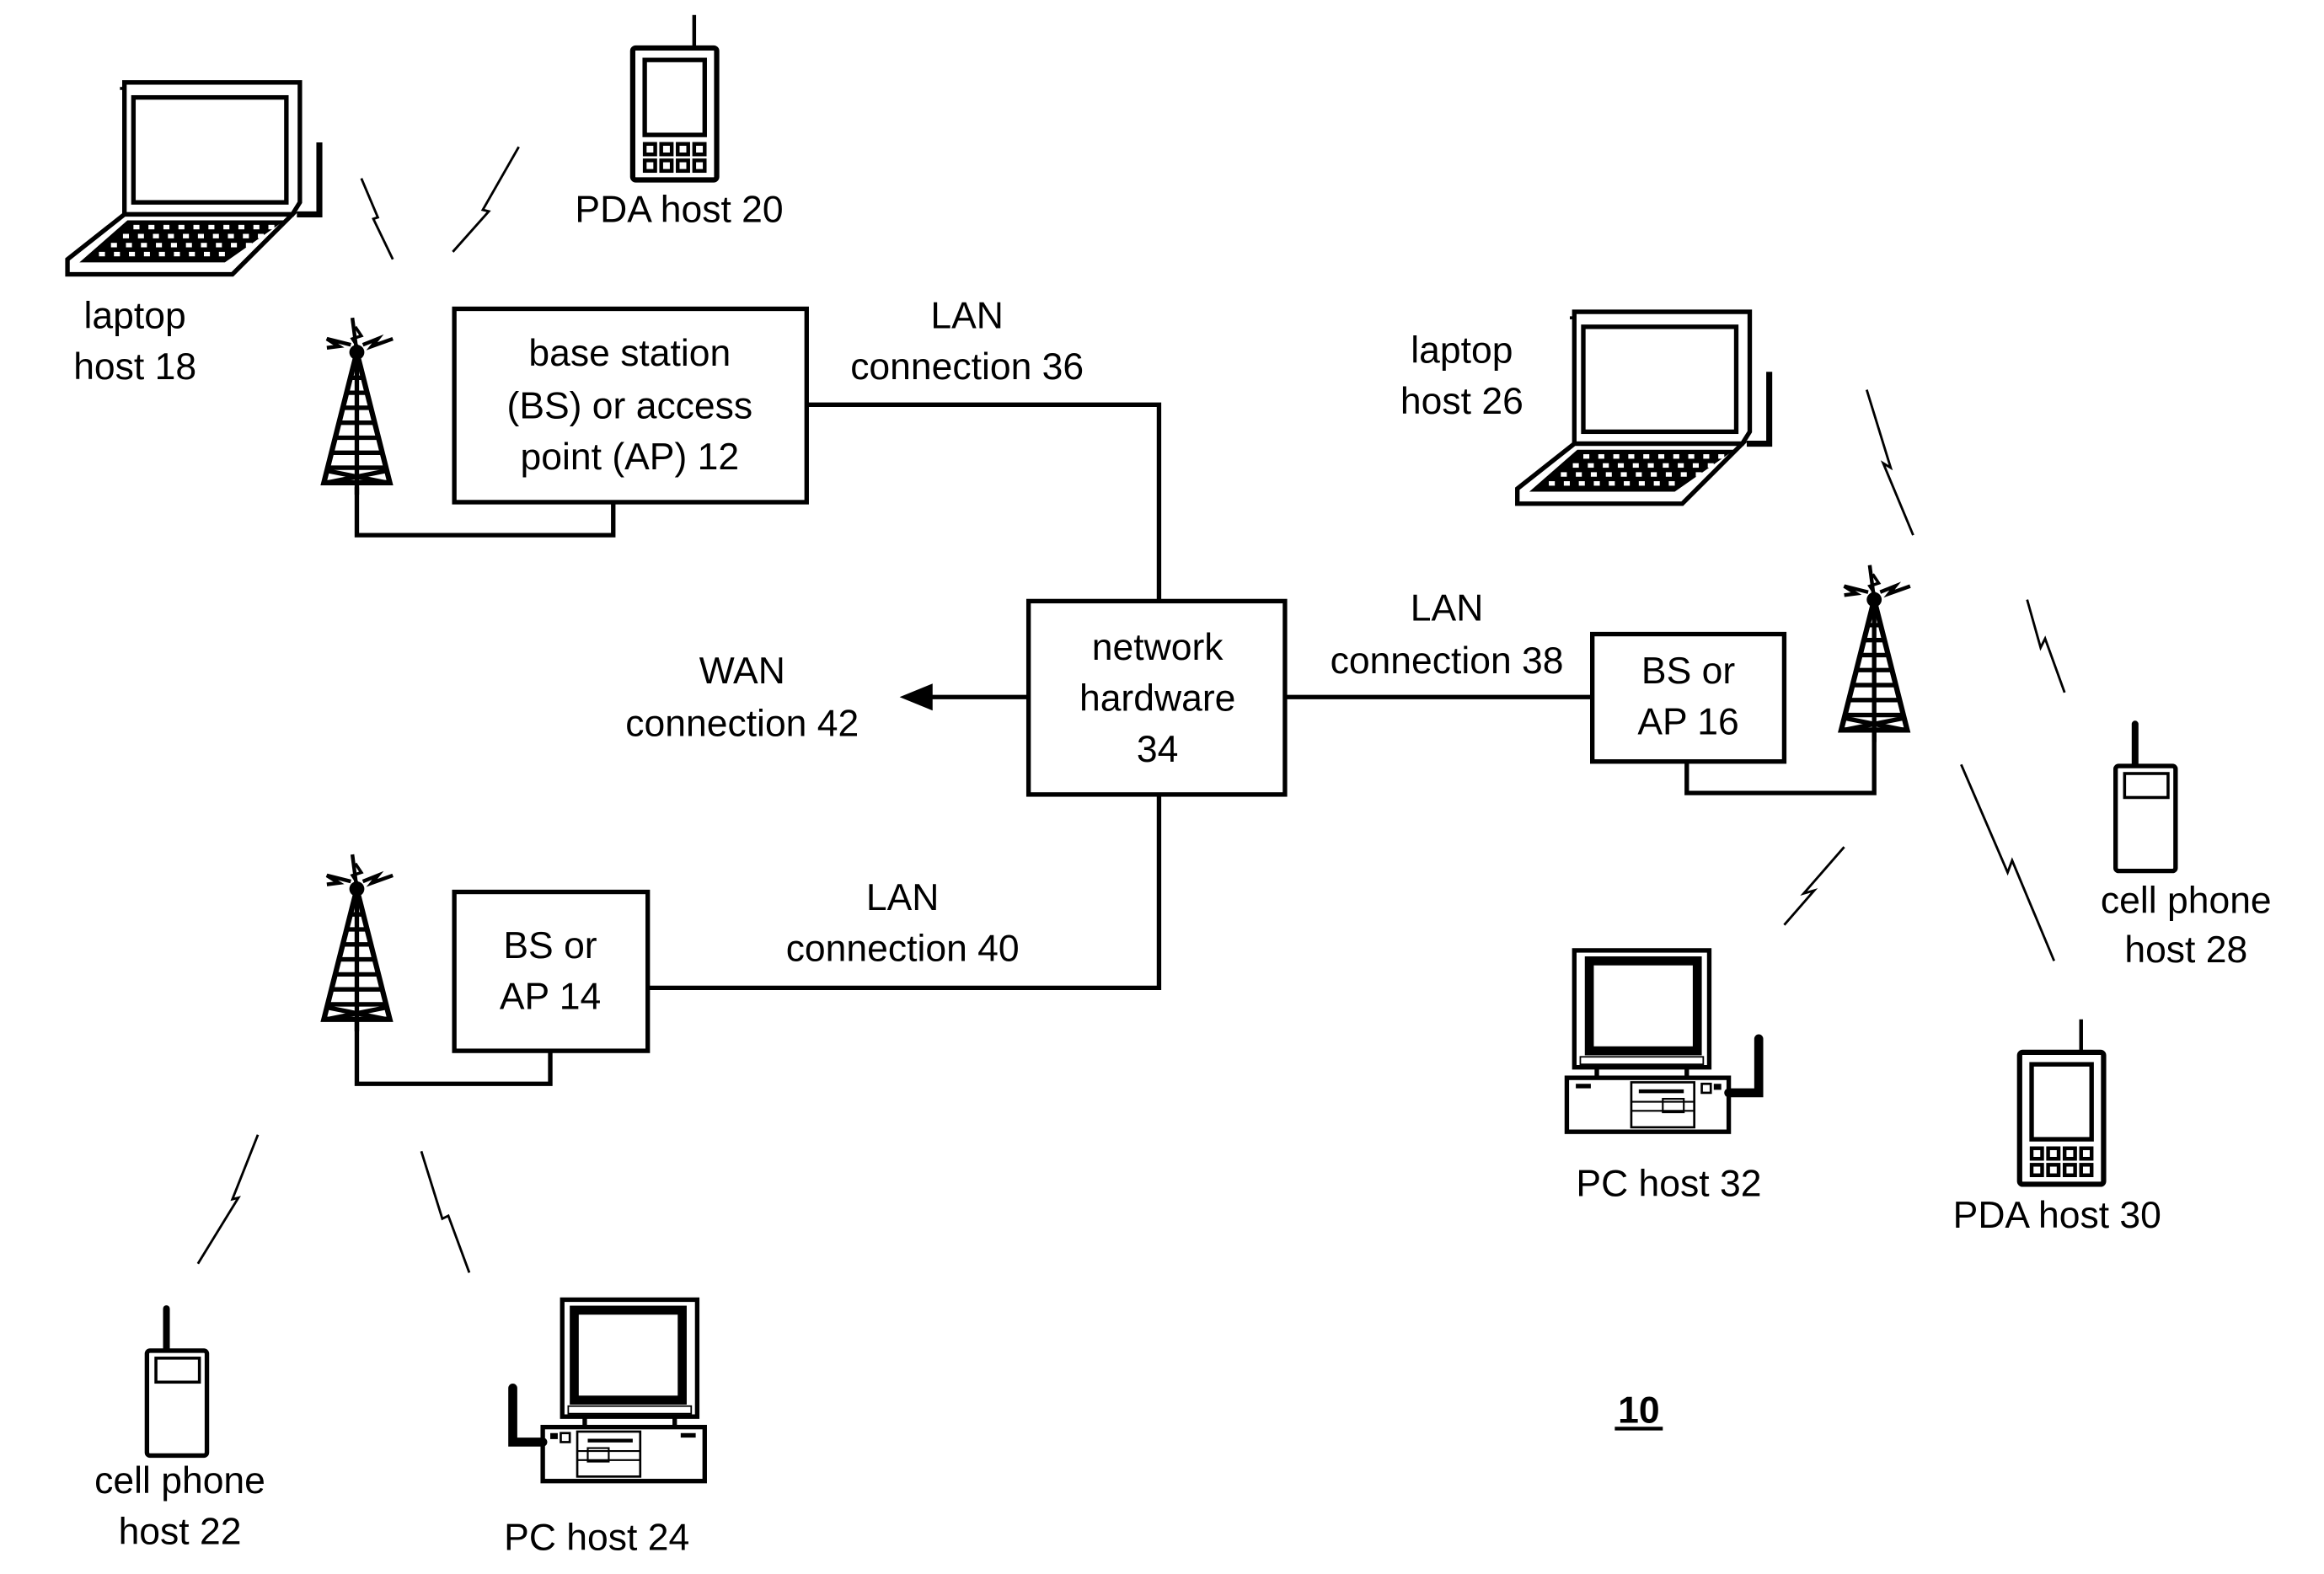 The height and width of the screenshot is (1574, 2324). I want to click on pda-host-30-label: PDA host 30, so click(2057, 1215).